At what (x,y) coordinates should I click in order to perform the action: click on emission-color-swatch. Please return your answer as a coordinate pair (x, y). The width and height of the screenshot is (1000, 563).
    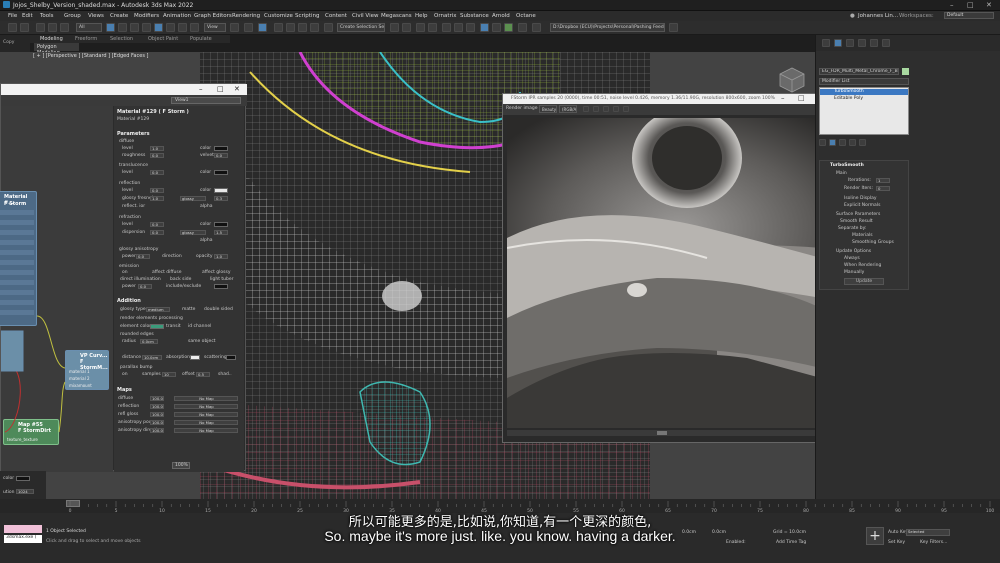
    Looking at the image, I should click on (221, 286).